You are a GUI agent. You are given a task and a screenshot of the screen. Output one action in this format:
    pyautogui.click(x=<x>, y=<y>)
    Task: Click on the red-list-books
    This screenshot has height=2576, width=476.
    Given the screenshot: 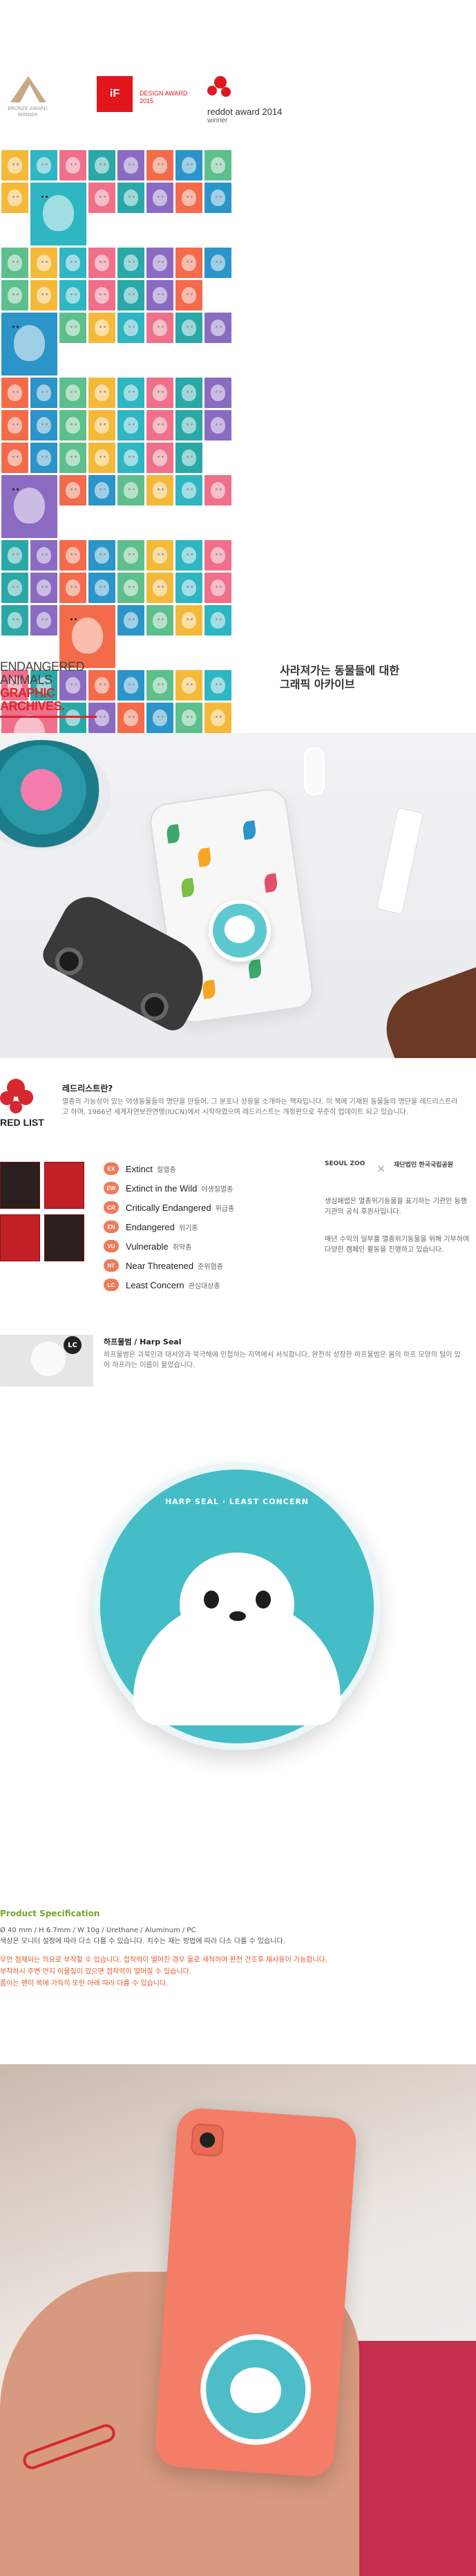 What is the action you would take?
    pyautogui.click(x=45, y=1214)
    